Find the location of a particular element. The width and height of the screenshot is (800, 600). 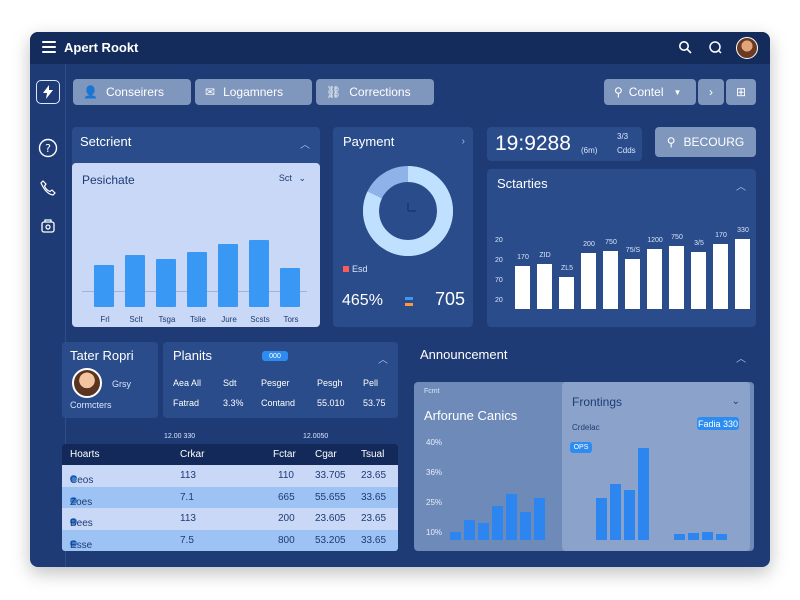

table-header: Tsual is located at coordinates (372, 454).